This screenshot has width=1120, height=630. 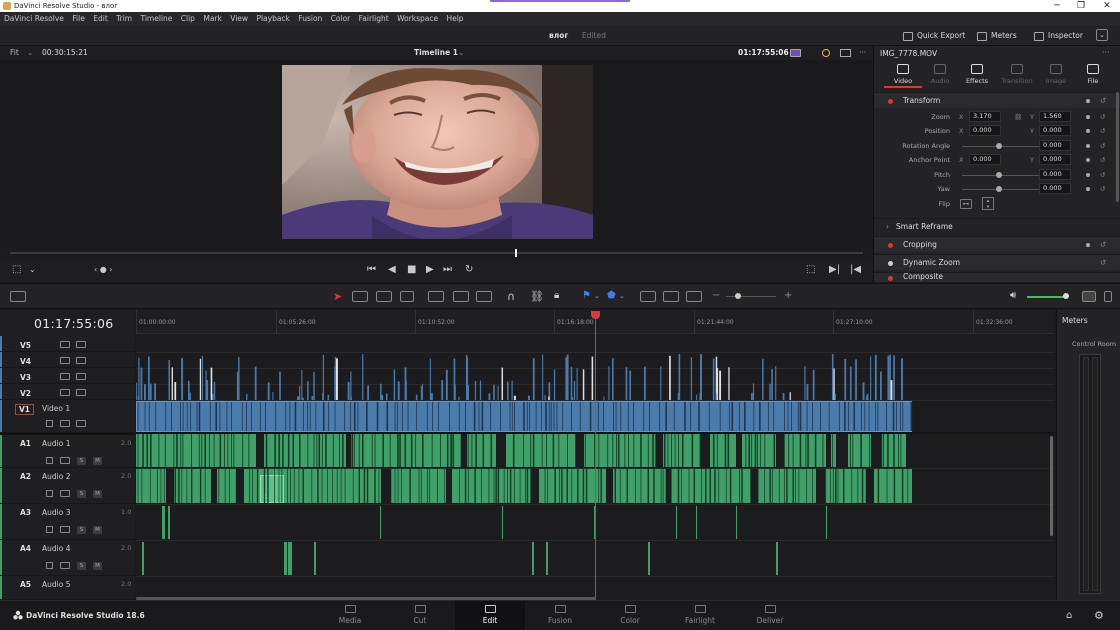 What do you see at coordinates (716, 295) in the screenshot?
I see `zoom-out-icon: −` at bounding box center [716, 295].